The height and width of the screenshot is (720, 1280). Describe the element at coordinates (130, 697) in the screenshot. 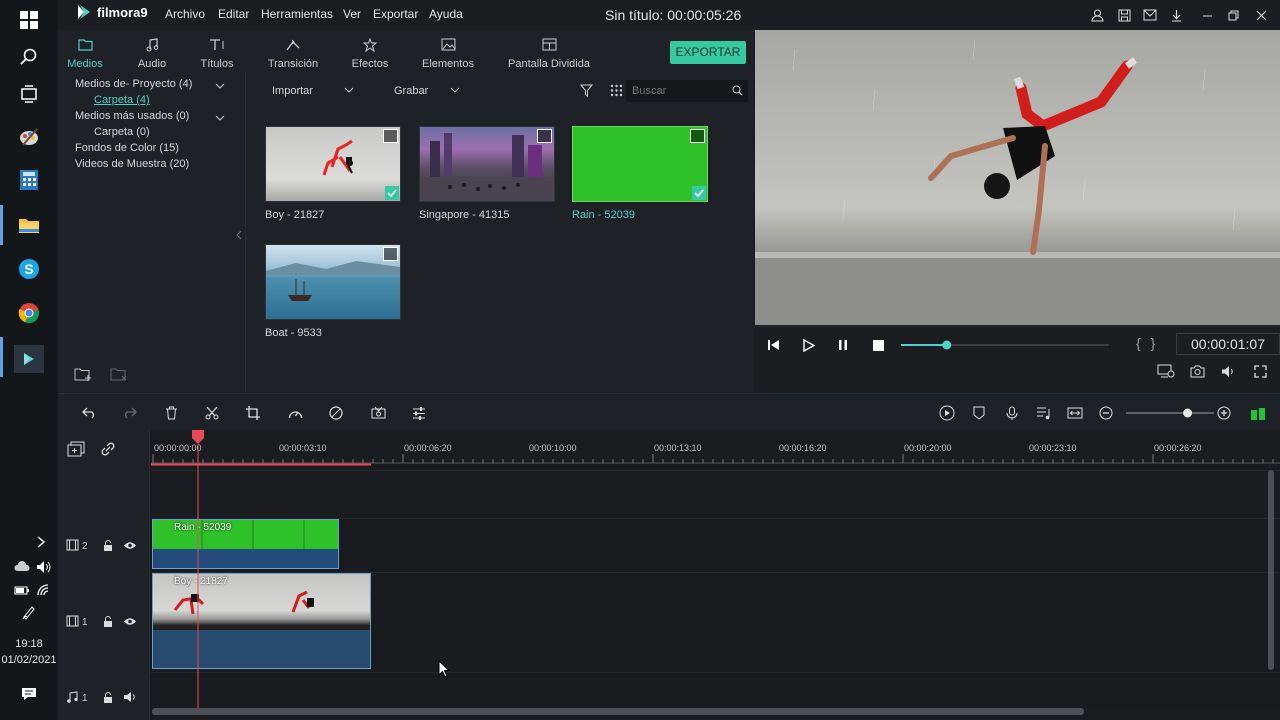

I see `audio-volume-icon` at that location.